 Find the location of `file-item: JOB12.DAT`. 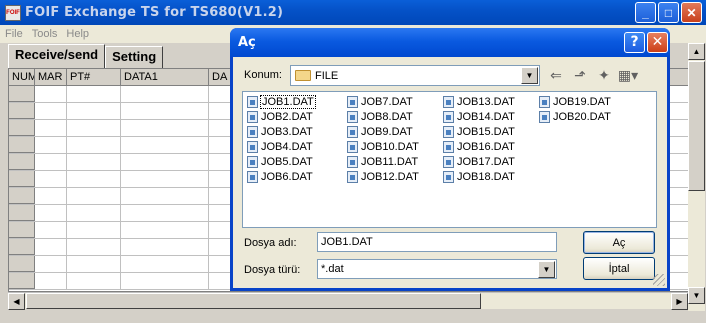

file-item: JOB12.DAT is located at coordinates (383, 177).